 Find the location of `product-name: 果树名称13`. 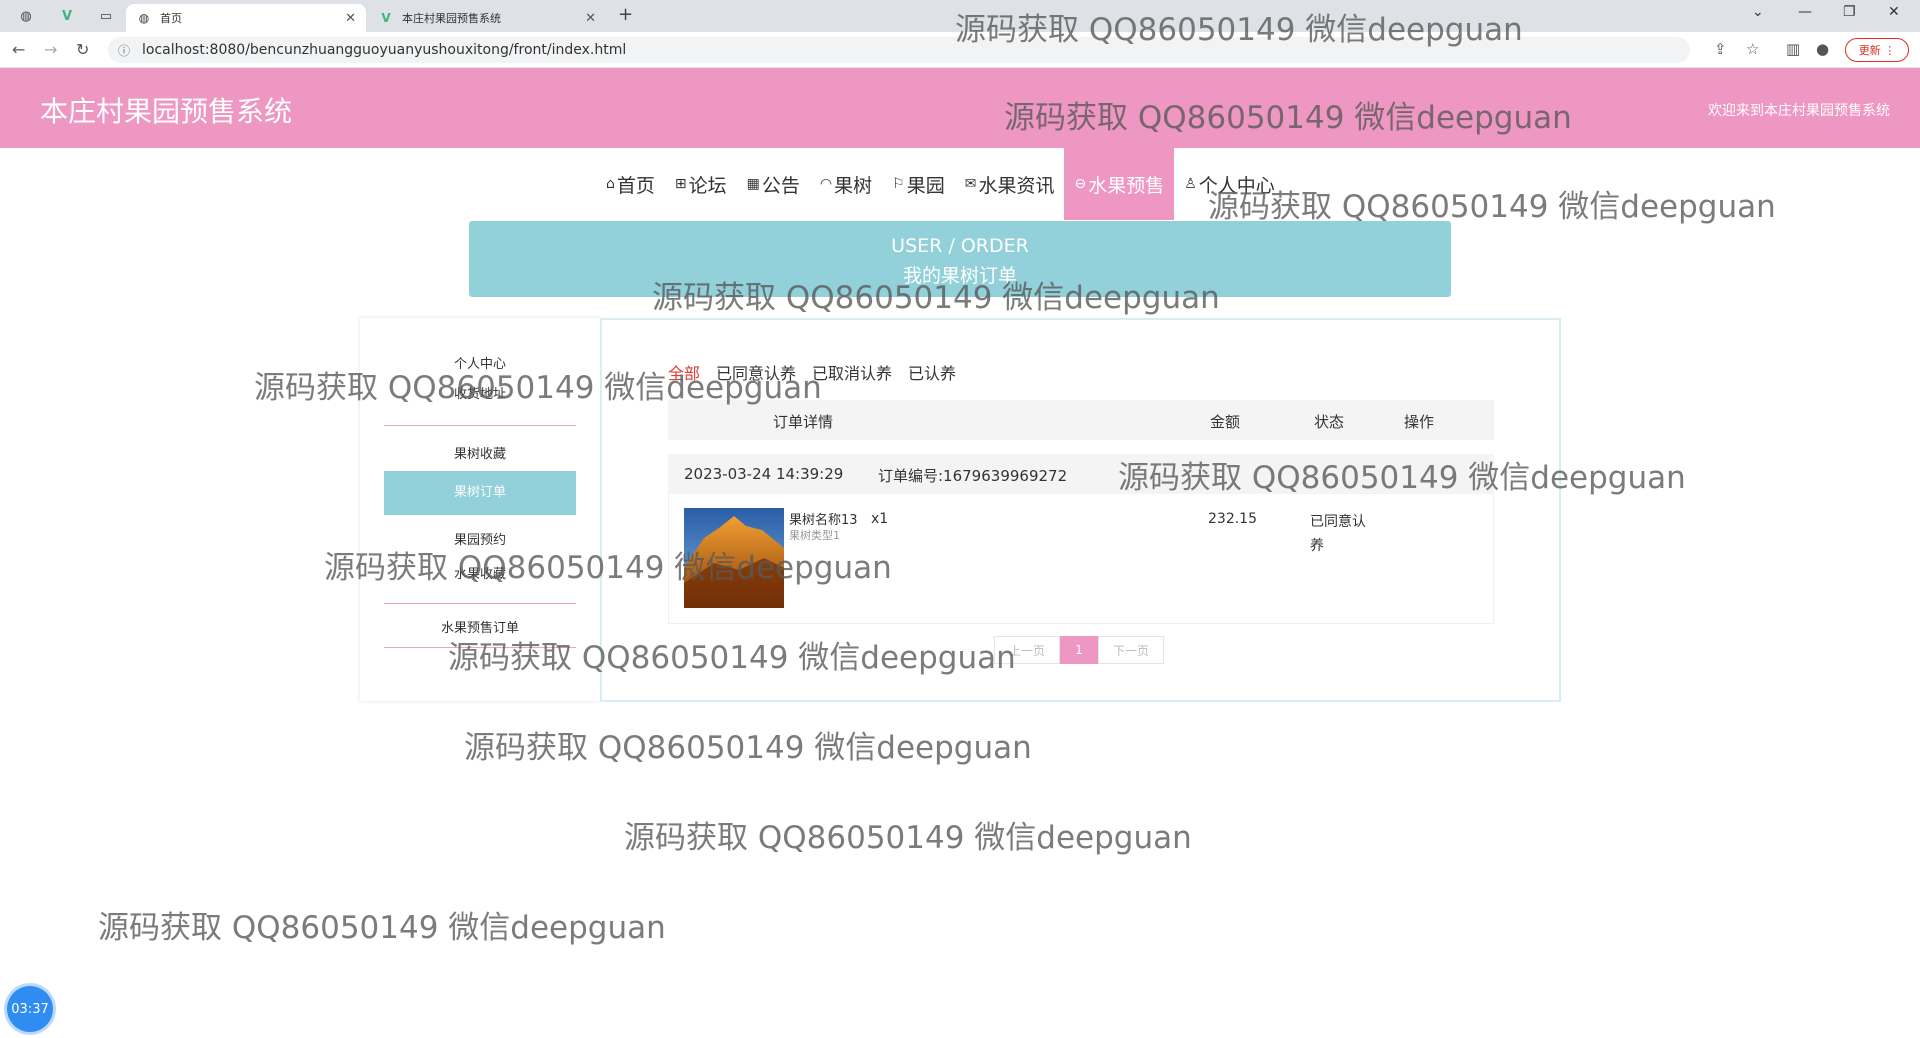

product-name: 果树名称13 is located at coordinates (823, 520).